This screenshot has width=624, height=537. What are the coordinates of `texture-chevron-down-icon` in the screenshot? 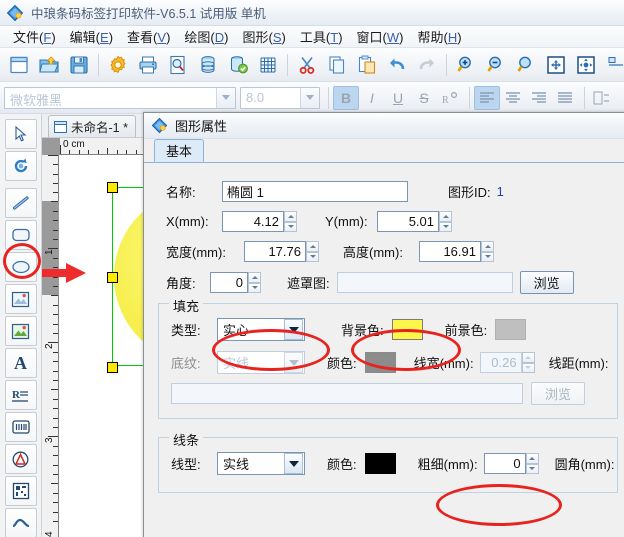 It's located at (293, 362).